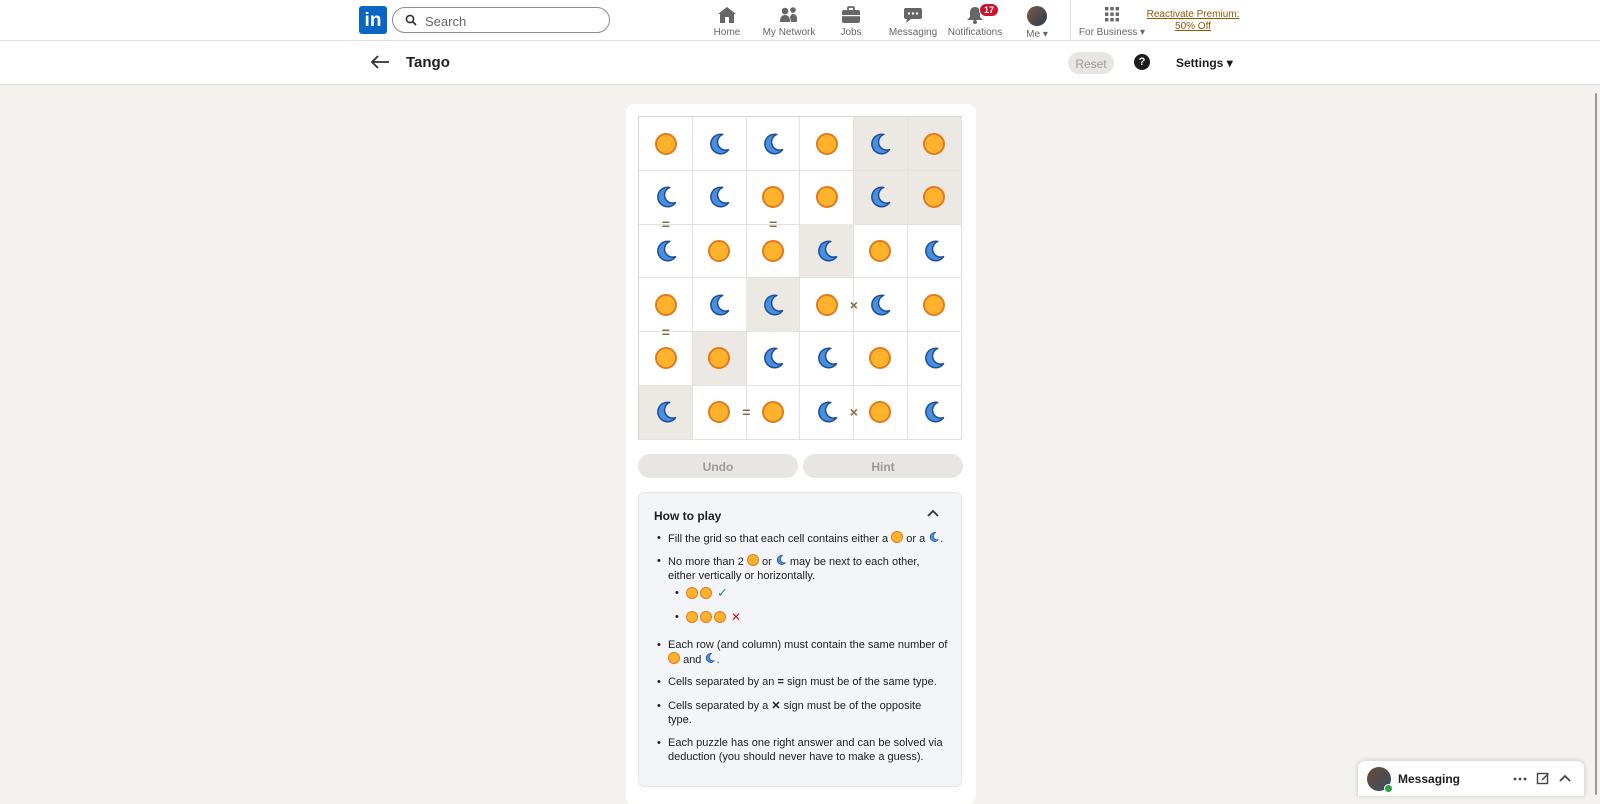 The image size is (1600, 804). I want to click on messaging-label: Messaging, so click(1429, 779).